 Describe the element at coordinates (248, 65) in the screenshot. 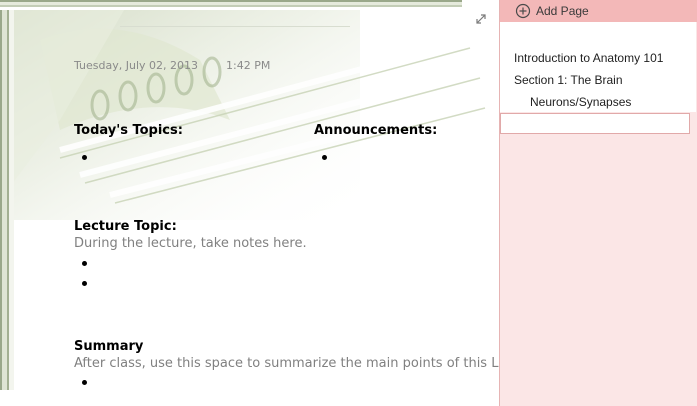

I see `note-time: 1:42 PM` at that location.